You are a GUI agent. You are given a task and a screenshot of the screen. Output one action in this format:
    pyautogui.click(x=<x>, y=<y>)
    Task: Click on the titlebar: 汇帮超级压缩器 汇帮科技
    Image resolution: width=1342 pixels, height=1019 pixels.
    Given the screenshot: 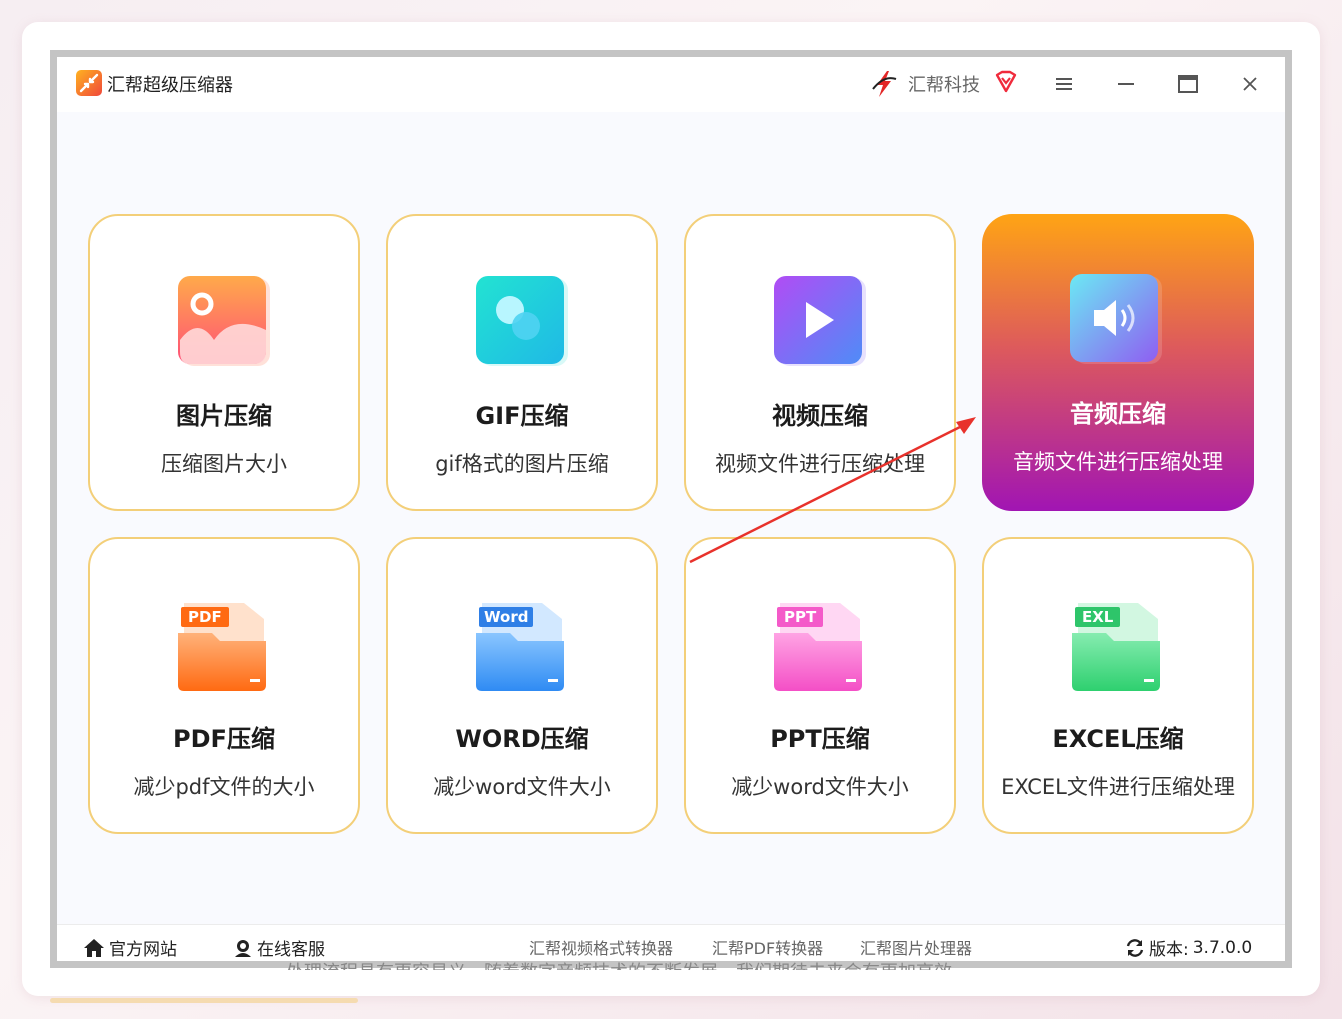 What is the action you would take?
    pyautogui.click(x=671, y=84)
    